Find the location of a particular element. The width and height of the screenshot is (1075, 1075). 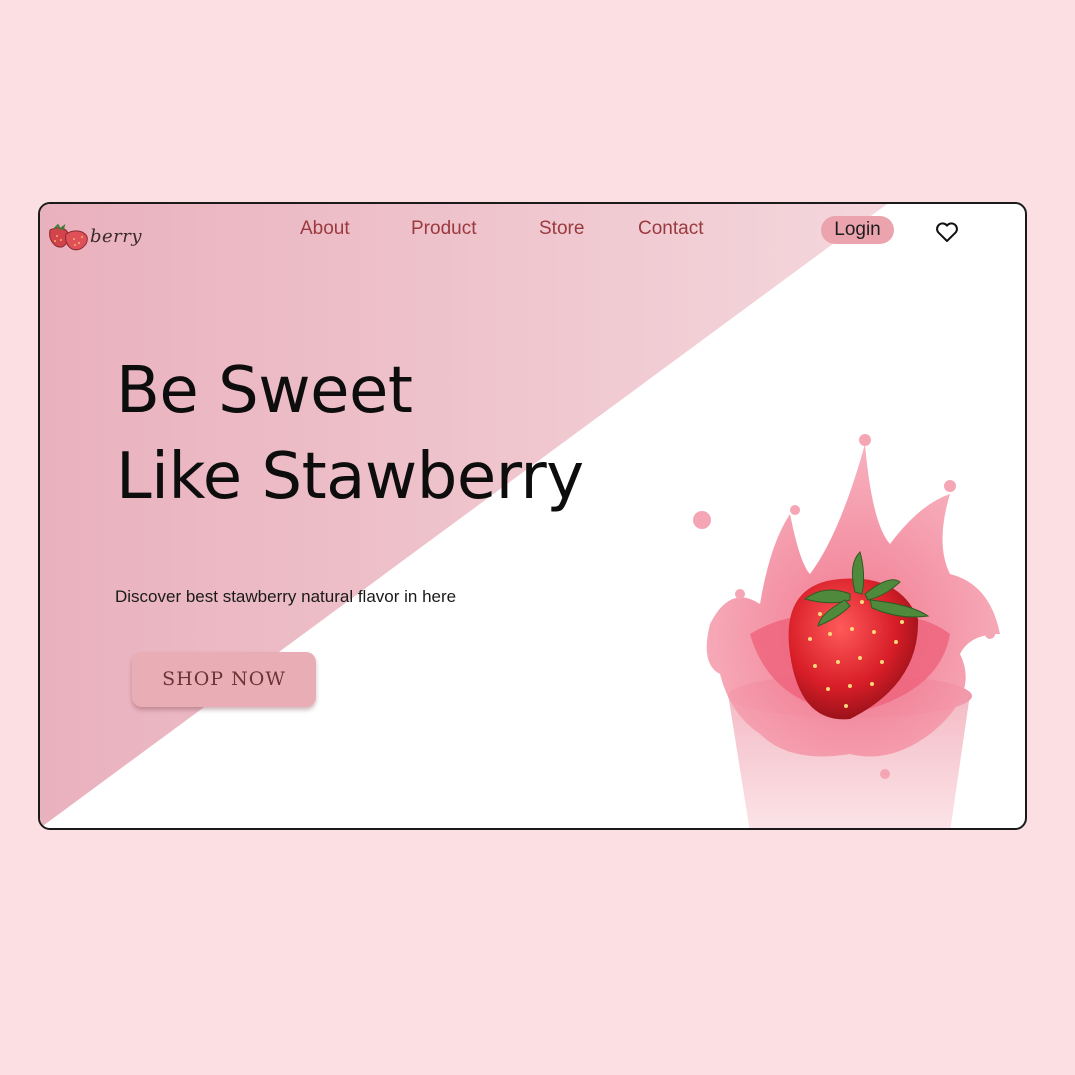

hero-title-line-2: Like Stawberry is located at coordinates (350, 477).